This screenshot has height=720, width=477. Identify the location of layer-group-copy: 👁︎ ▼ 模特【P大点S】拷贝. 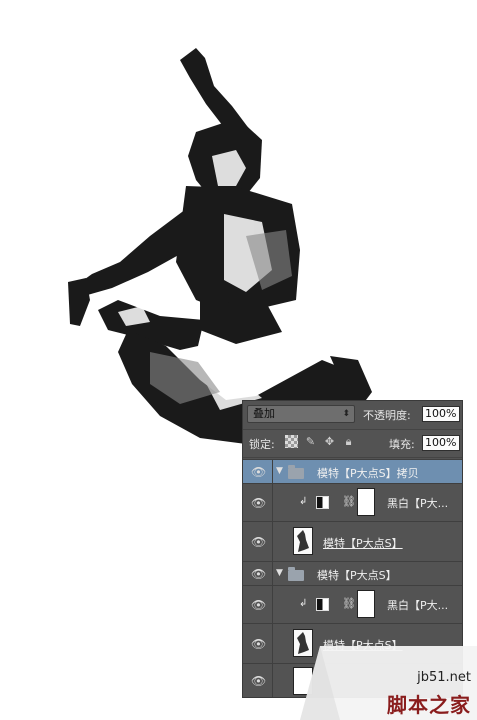
(352, 471).